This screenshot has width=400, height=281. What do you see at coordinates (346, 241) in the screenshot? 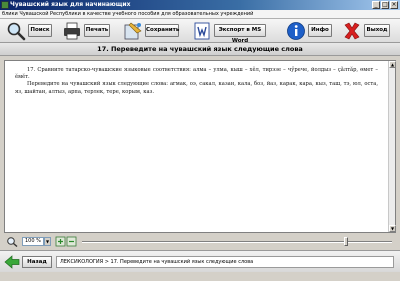
I see `zoom-slider-thumb` at bounding box center [346, 241].